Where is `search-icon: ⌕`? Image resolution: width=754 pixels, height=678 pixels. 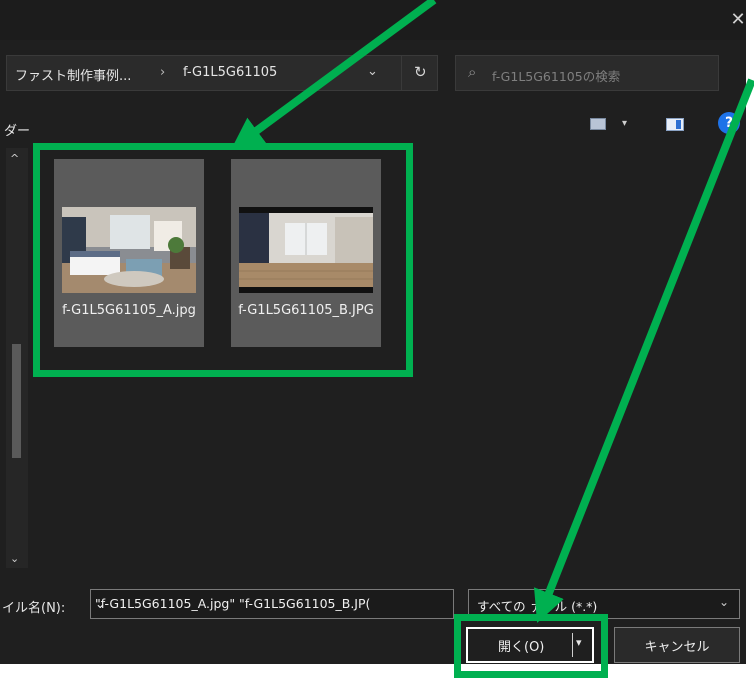
search-icon: ⌕ is located at coordinates (472, 72).